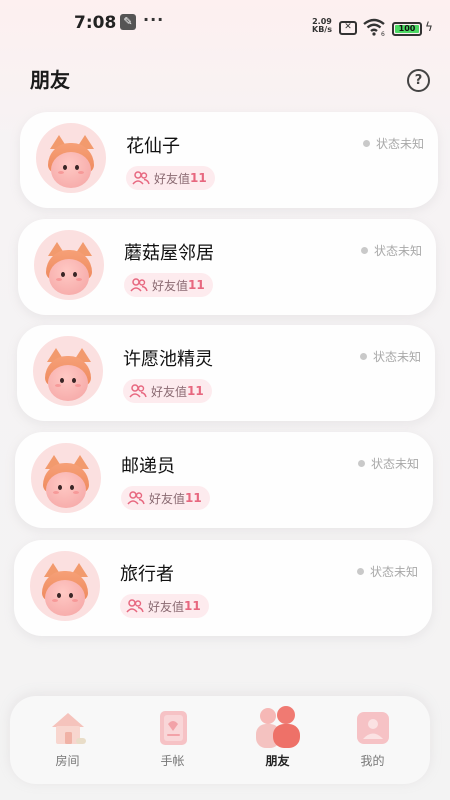 The image size is (450, 800). I want to click on nav-item-me: 我的, so click(372, 740).